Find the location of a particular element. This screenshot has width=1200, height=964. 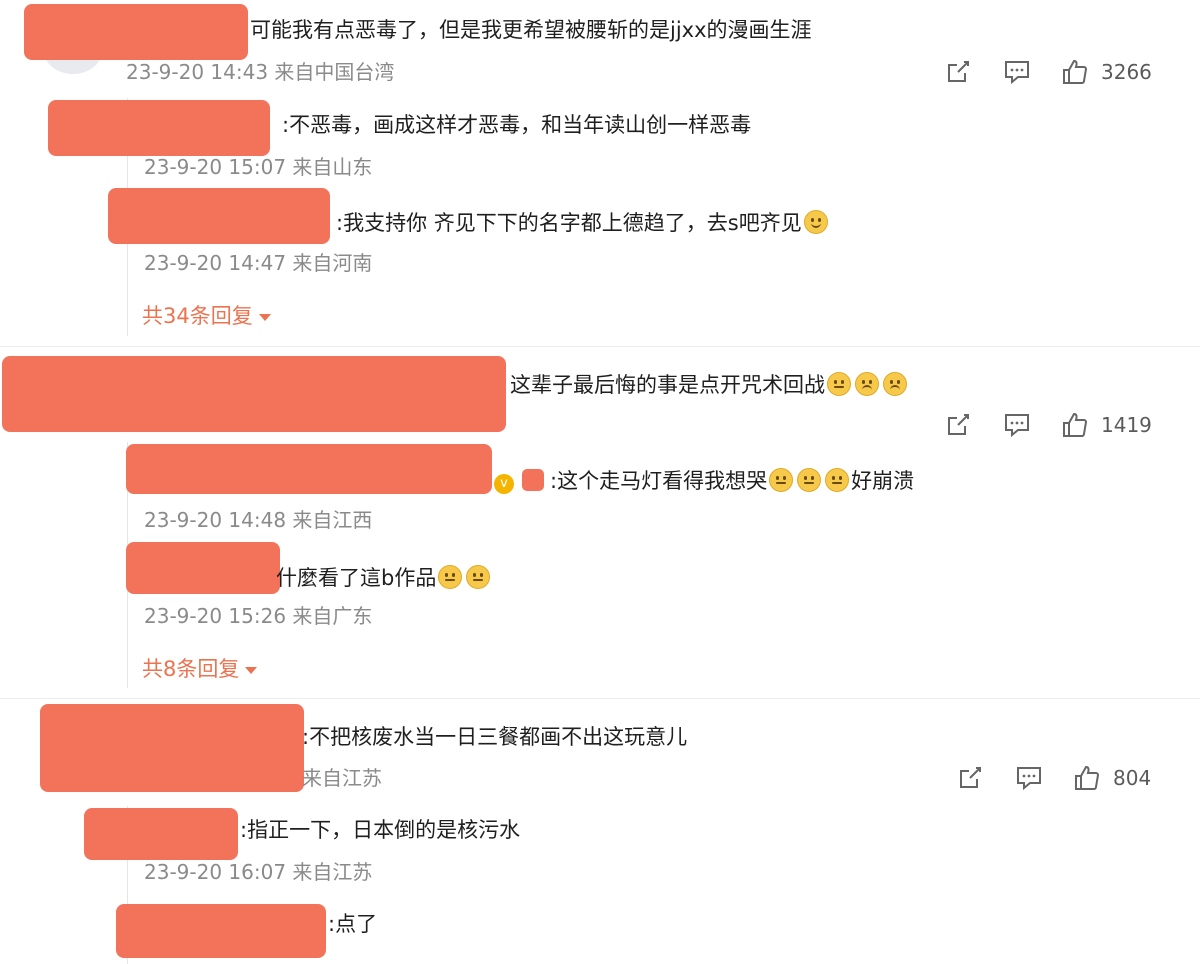

reply-meta: 23-9-20 14:47 来自河南 is located at coordinates (258, 263).